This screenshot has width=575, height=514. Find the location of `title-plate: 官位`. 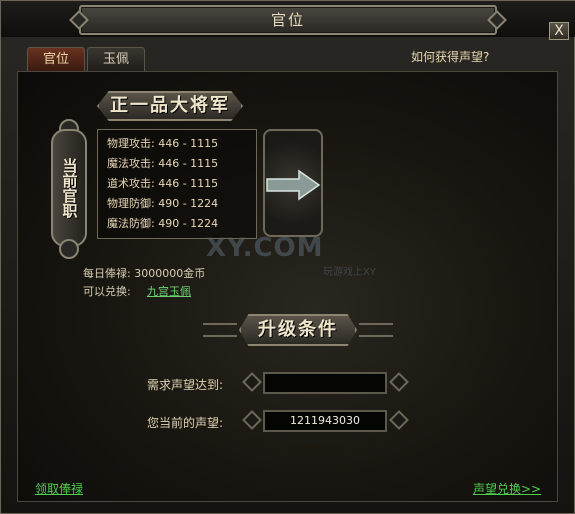

title-plate: 官位 is located at coordinates (288, 20).